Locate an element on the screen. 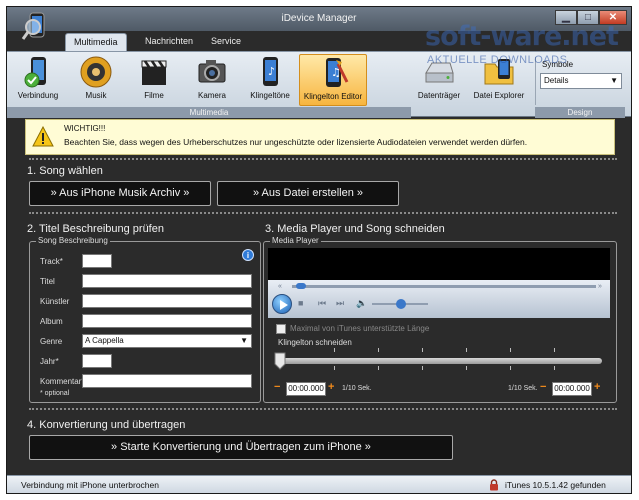 This screenshot has width=639, height=500. tab-multimedia: Multimedia is located at coordinates (96, 42).